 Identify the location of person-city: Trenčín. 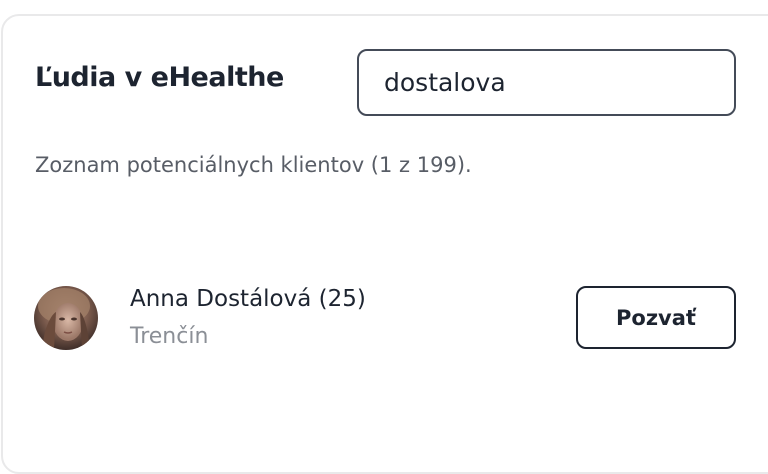
(169, 336).